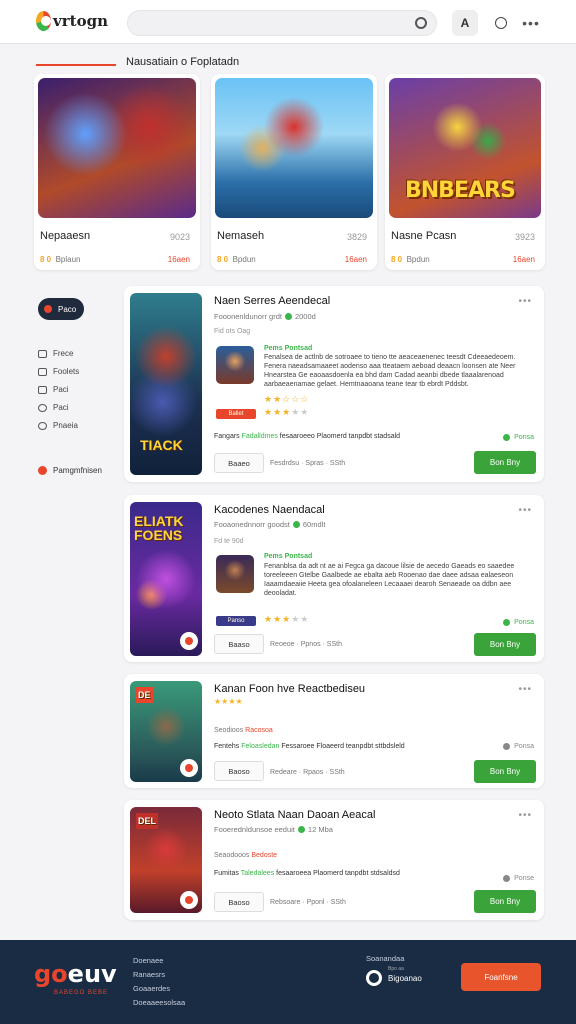 The width and height of the screenshot is (576, 1024). I want to click on more-menu-button: •••, so click(531, 23).